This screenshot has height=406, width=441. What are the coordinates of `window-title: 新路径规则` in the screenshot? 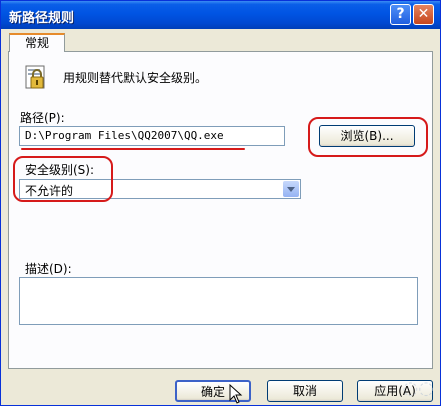 It's located at (42, 18).